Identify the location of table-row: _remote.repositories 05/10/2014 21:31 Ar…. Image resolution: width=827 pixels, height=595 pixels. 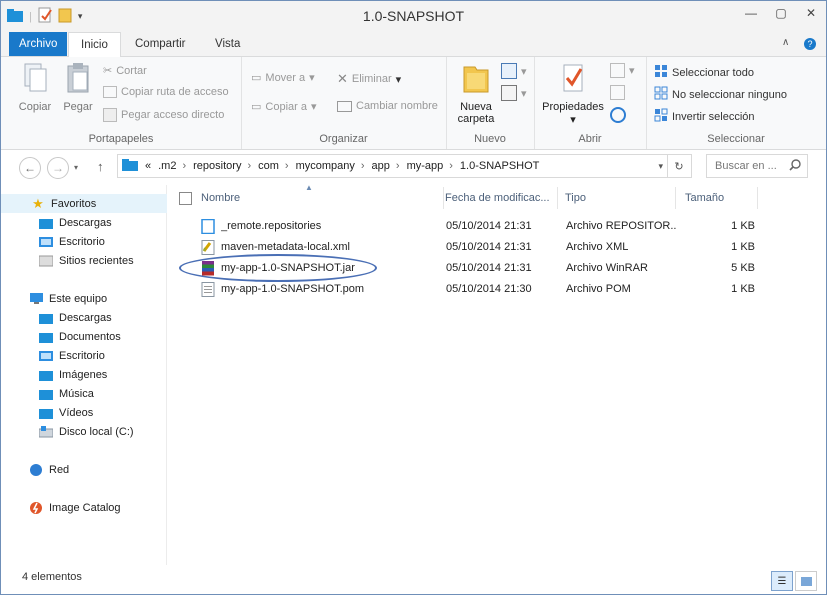
(497, 226).